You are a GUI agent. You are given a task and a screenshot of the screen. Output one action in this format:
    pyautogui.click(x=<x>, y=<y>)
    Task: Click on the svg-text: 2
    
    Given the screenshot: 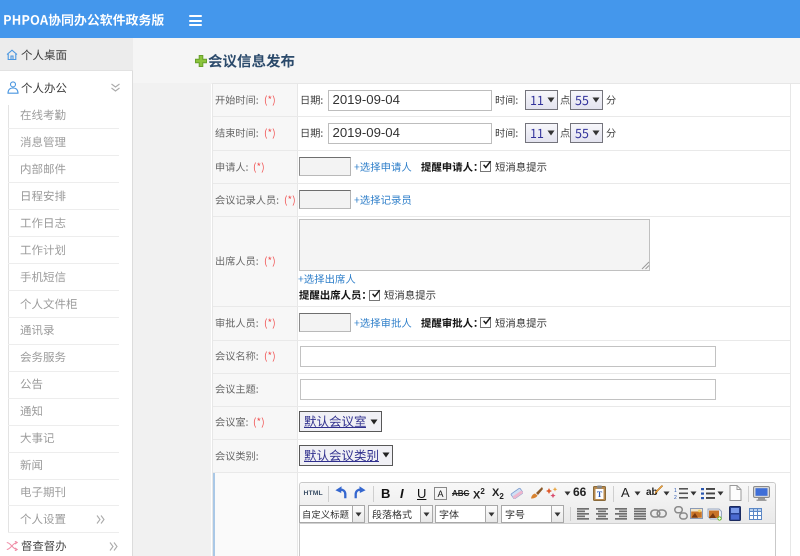 What is the action you would take?
    pyautogui.click(x=675, y=497)
    